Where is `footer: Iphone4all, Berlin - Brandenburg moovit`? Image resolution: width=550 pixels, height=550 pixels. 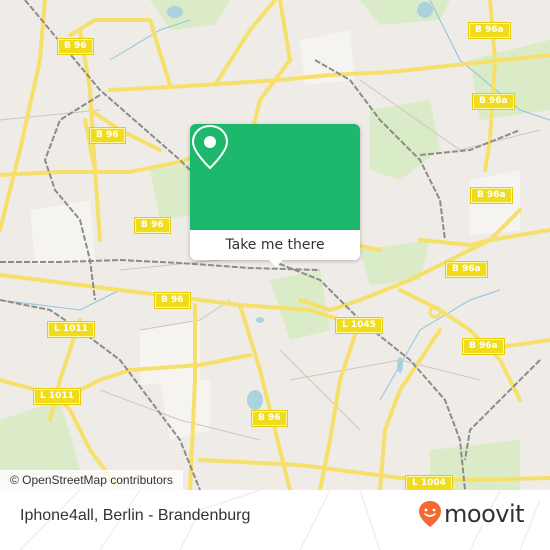 footer: Iphone4all, Berlin - Brandenburg moovit is located at coordinates (275, 520).